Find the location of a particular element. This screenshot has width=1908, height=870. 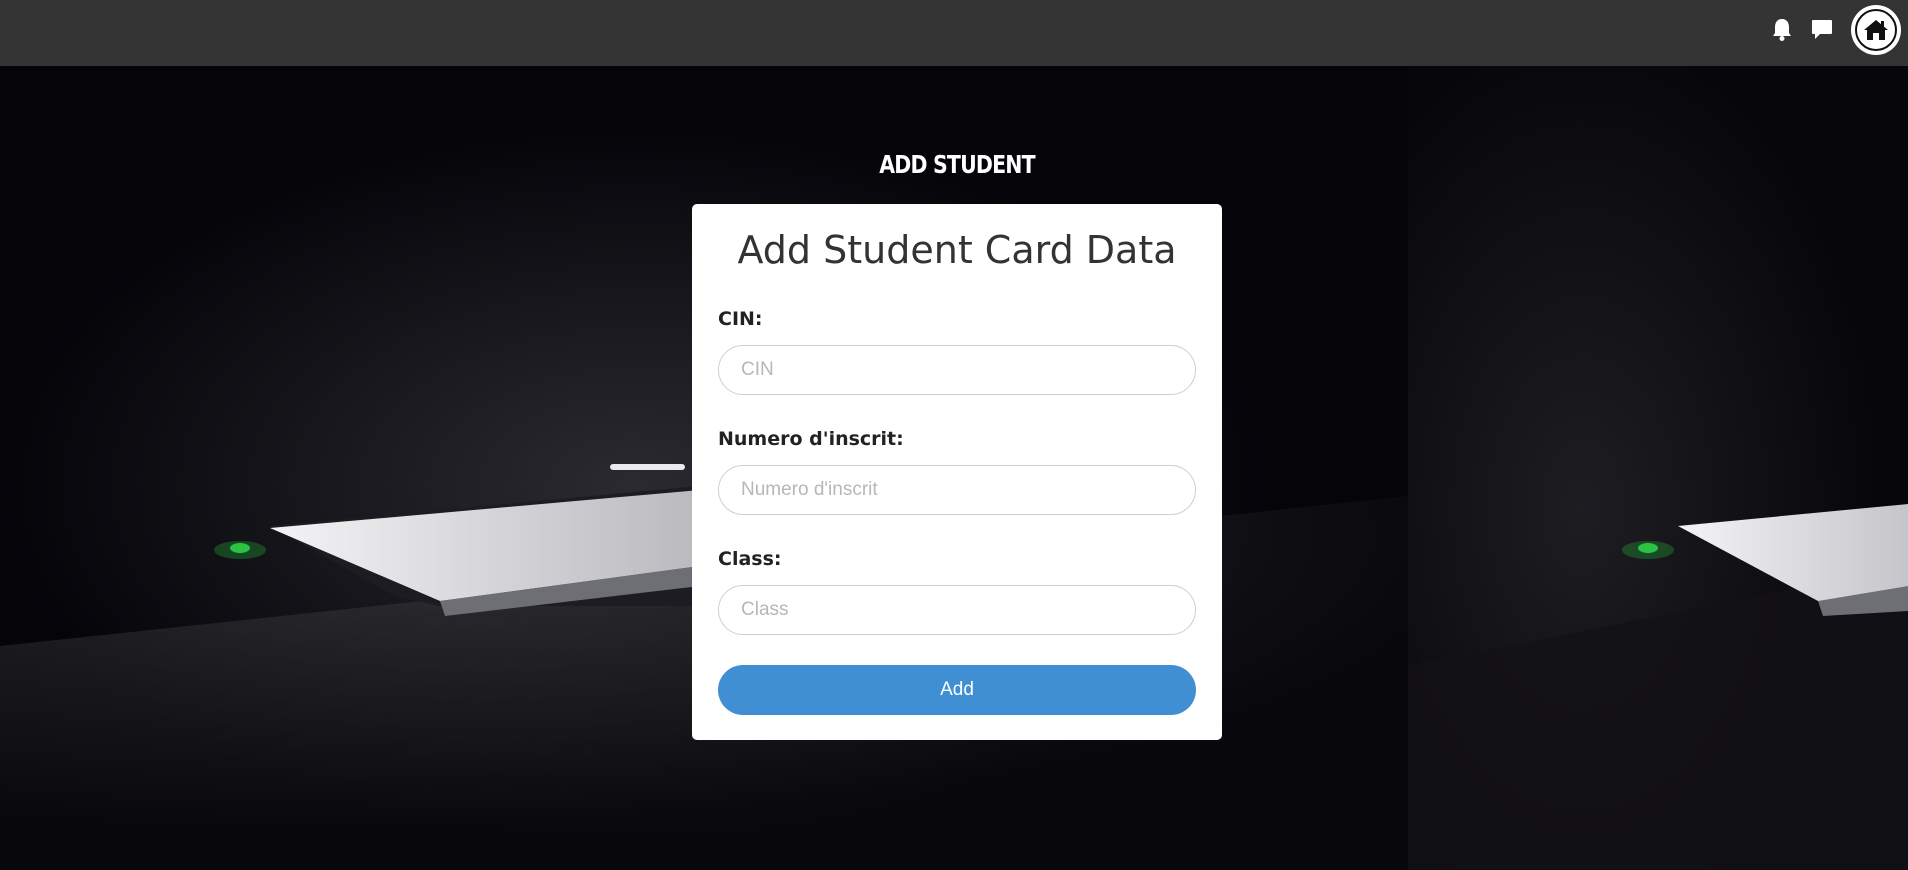

chat-bubble-icon is located at coordinates (1822, 29).